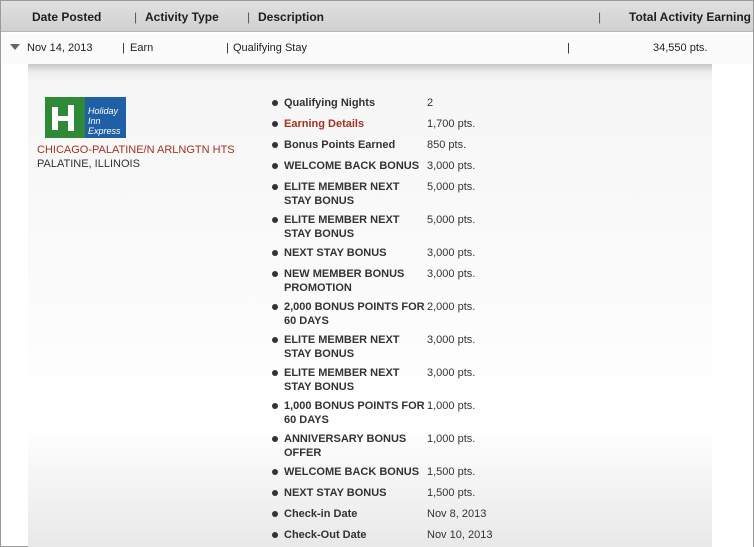  I want to click on expand-arrow-icon, so click(15, 47).